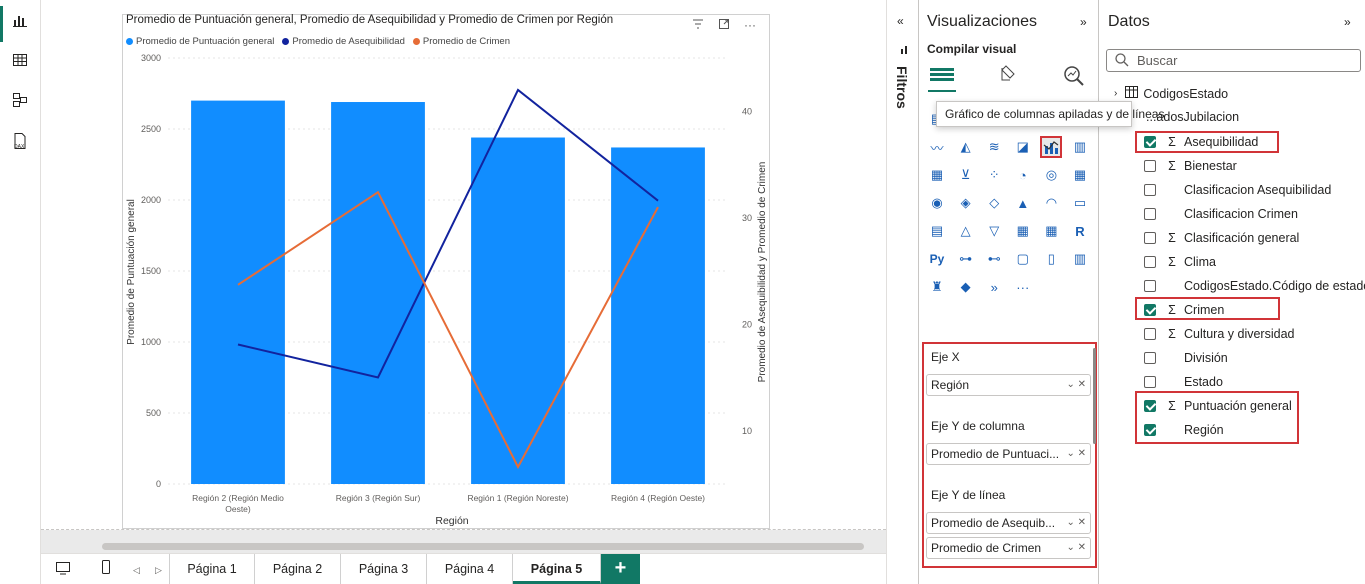 The height and width of the screenshot is (584, 1365). What do you see at coordinates (384, 569) in the screenshot?
I see `tab-pagina-3: Página 3` at bounding box center [384, 569].